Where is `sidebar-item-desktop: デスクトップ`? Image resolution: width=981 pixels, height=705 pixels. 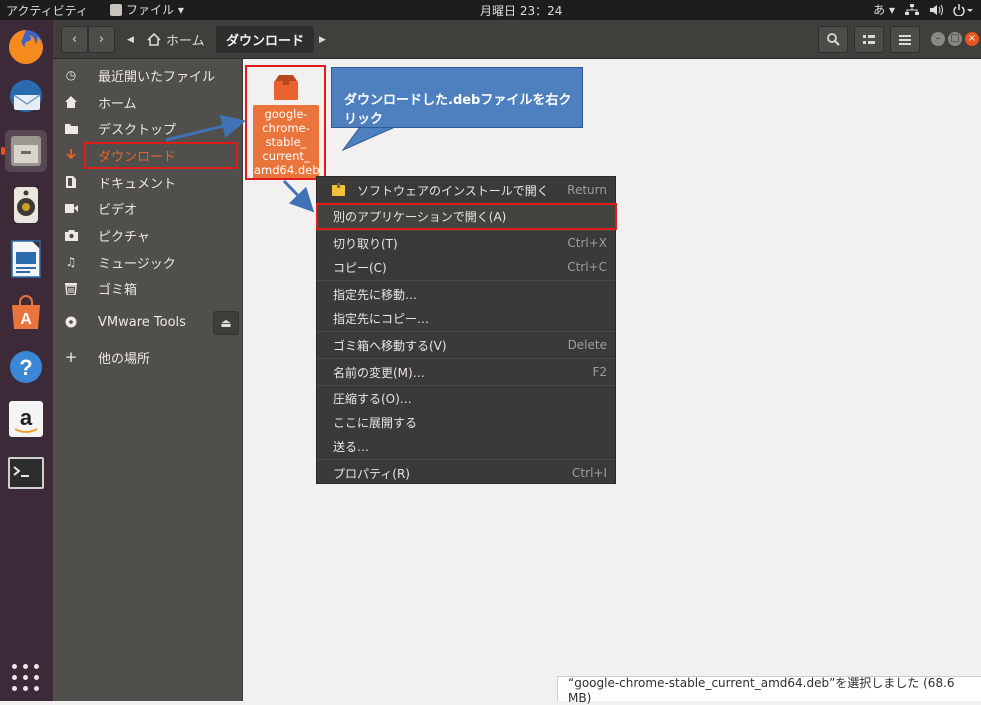
sidebar-item-desktop: デスクトップ is located at coordinates (148, 128).